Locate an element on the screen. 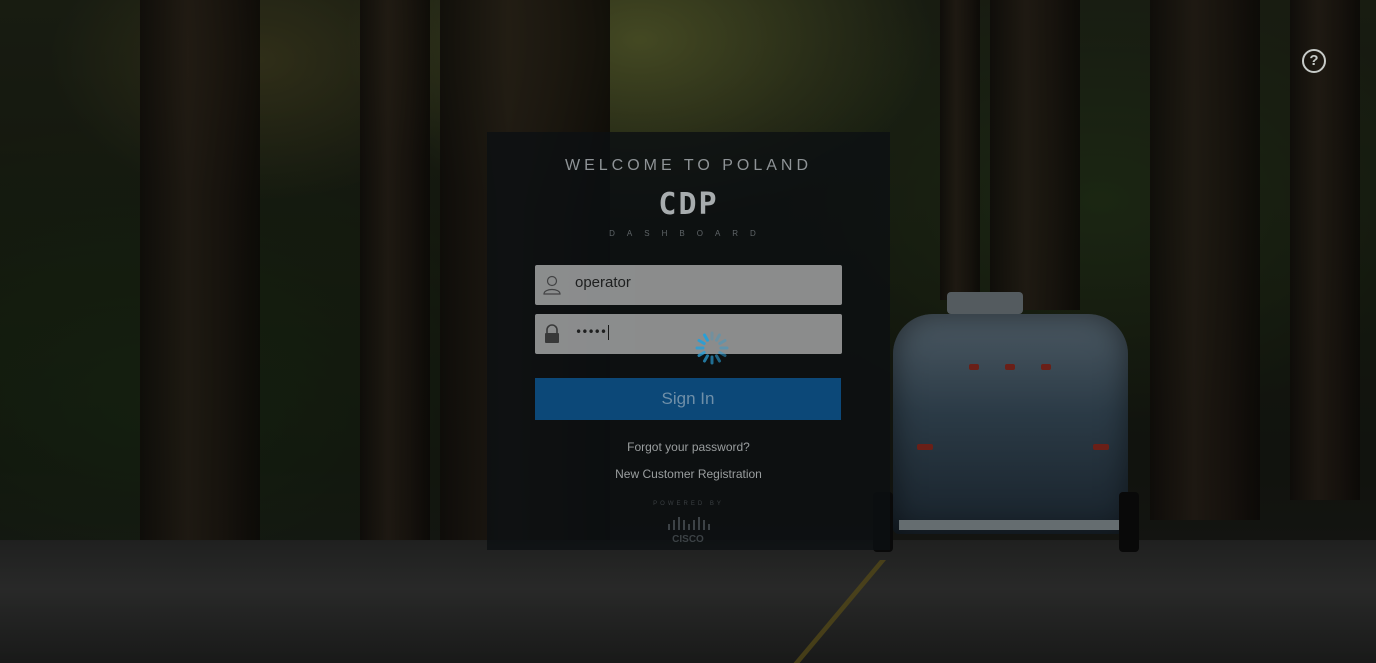  logo-text: CDP is located at coordinates (688, 204).